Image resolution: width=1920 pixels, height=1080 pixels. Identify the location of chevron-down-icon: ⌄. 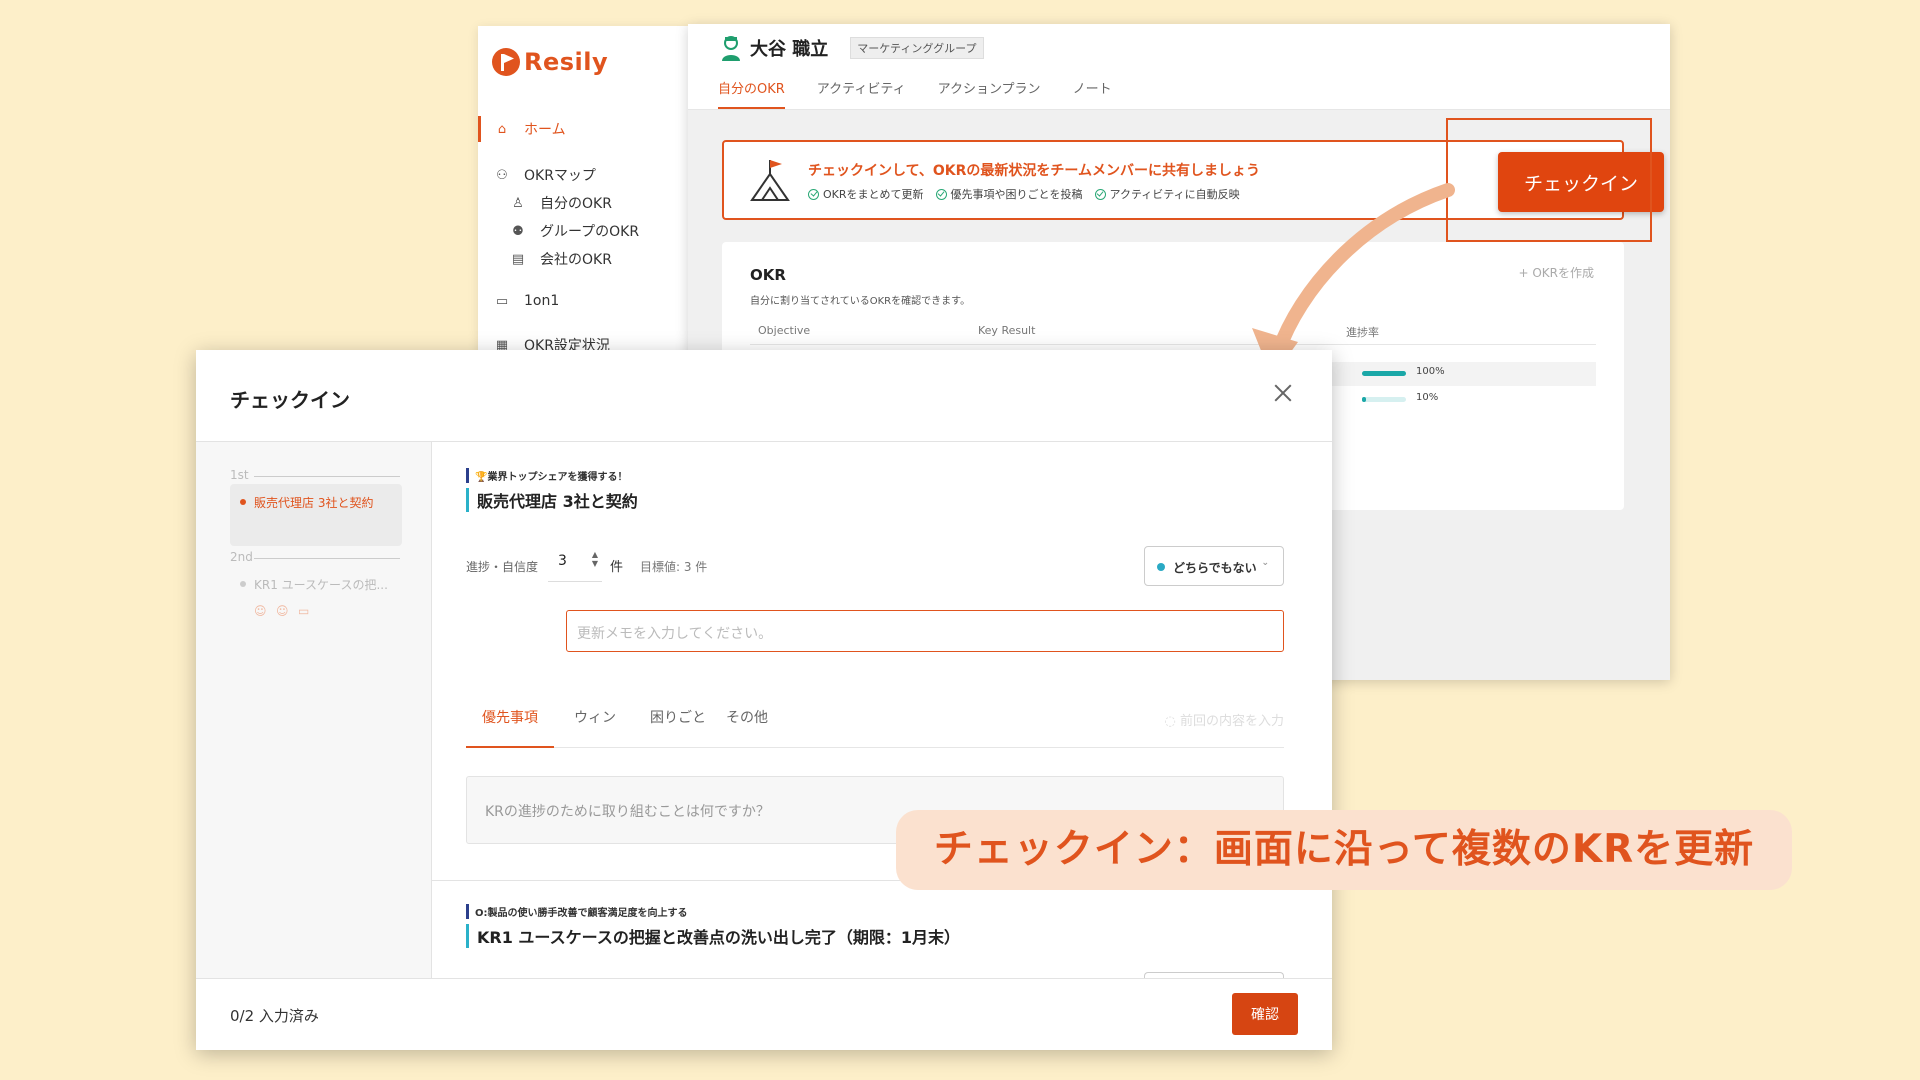
(1265, 563).